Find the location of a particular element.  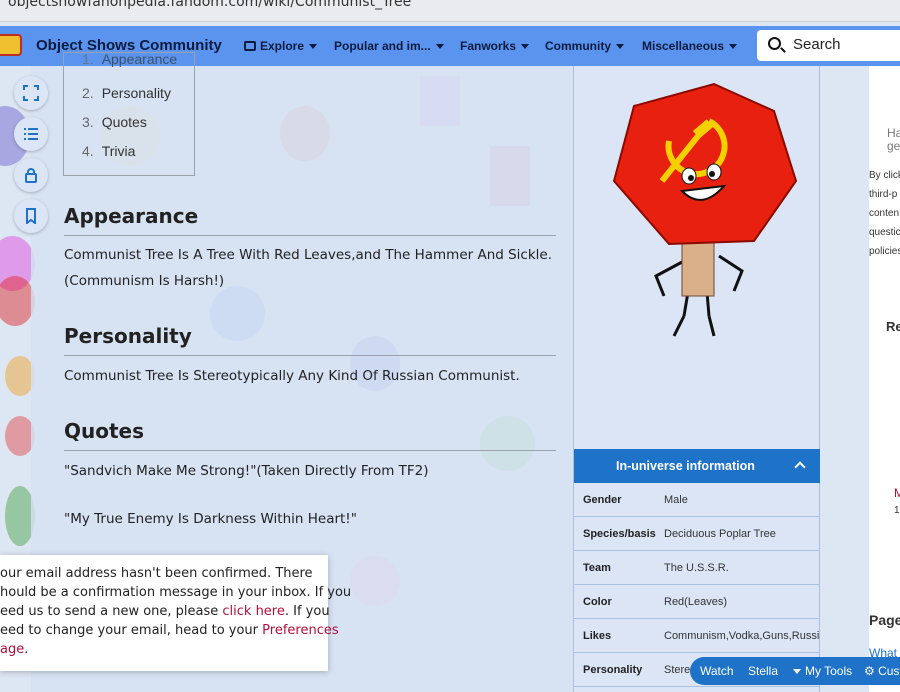

toc-number: 3. is located at coordinates (88, 122).